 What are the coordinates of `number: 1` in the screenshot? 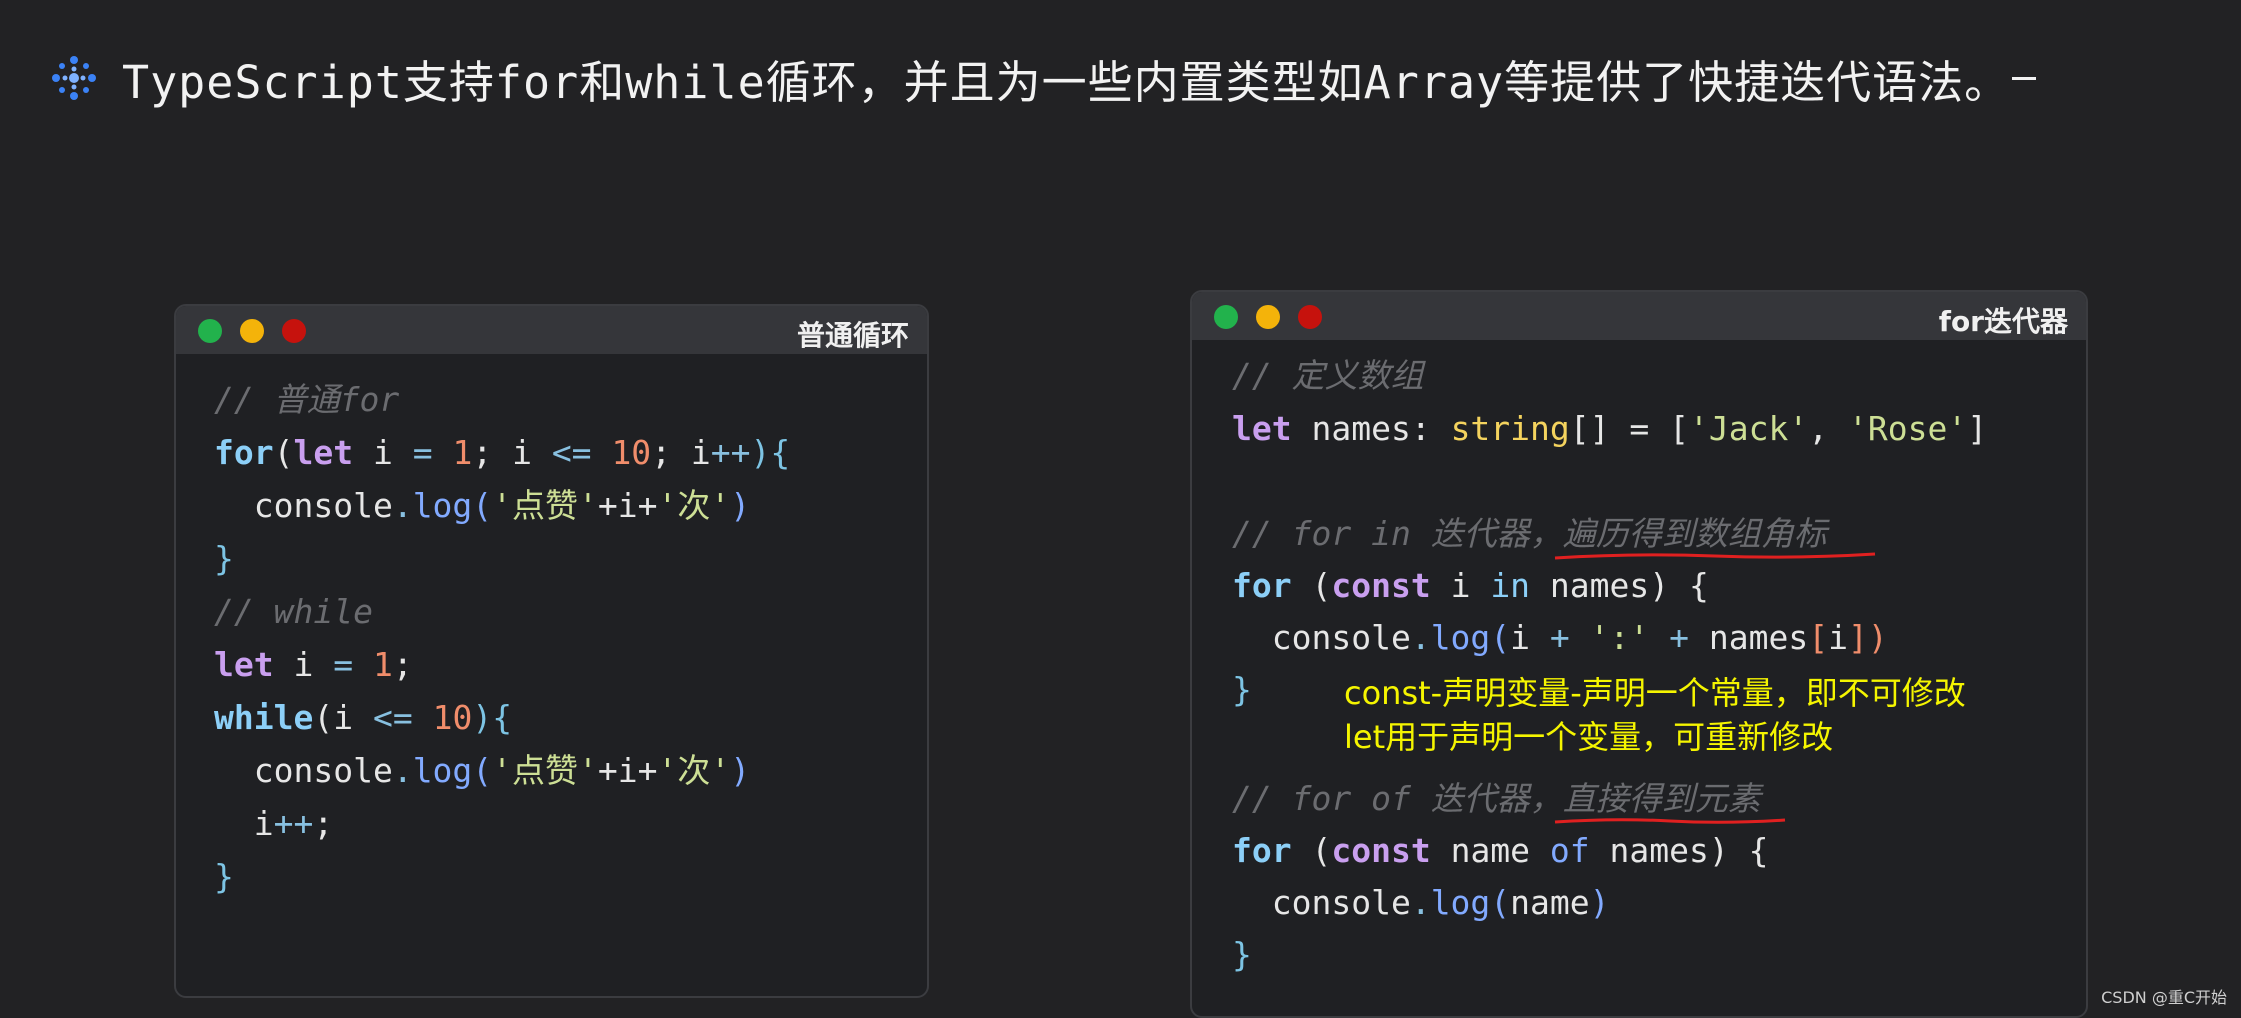 It's located at (462, 452).